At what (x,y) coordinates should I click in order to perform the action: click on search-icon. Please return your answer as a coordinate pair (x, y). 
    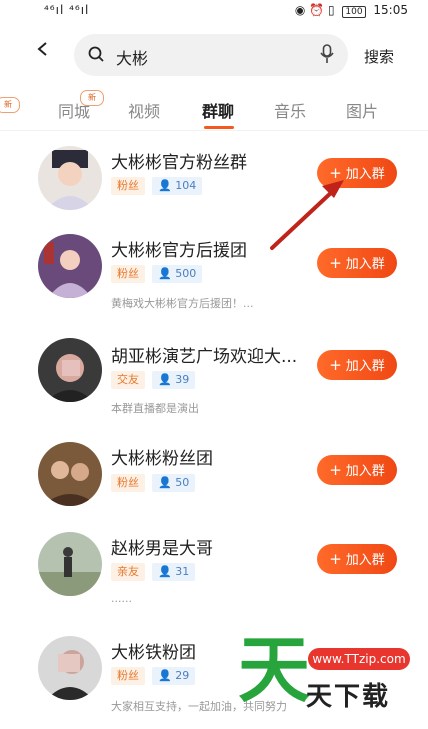
    Looking at the image, I should click on (96, 54).